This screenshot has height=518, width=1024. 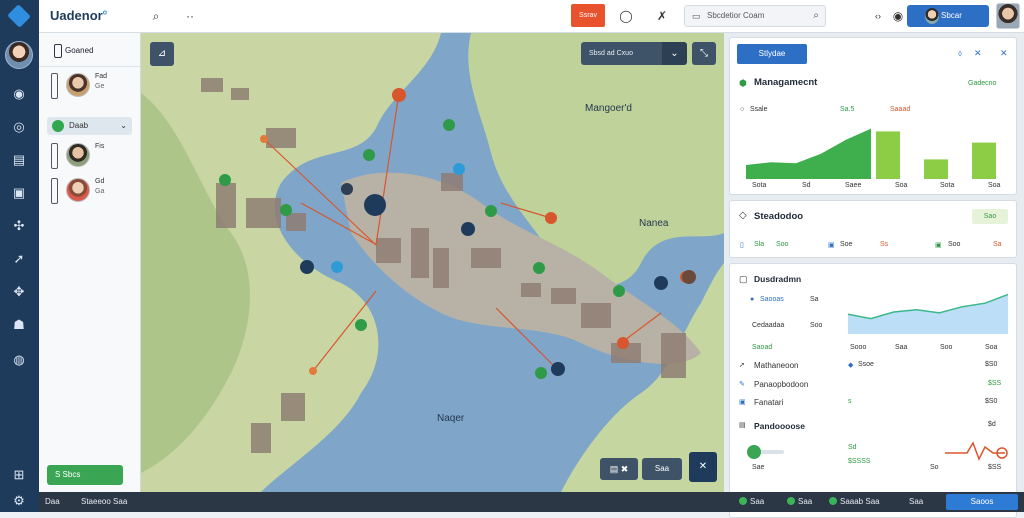 I want to click on status-item-text: Saaab Saa, so click(x=860, y=501).